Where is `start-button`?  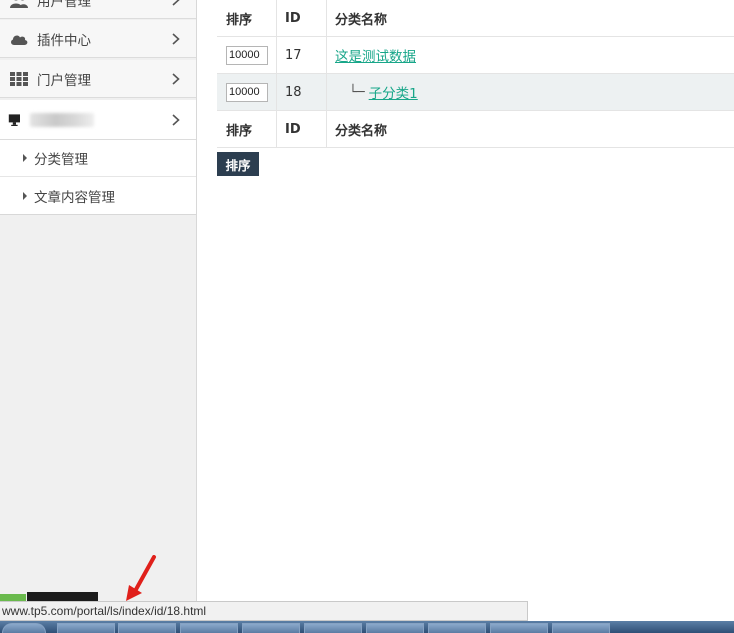
start-button is located at coordinates (24, 628).